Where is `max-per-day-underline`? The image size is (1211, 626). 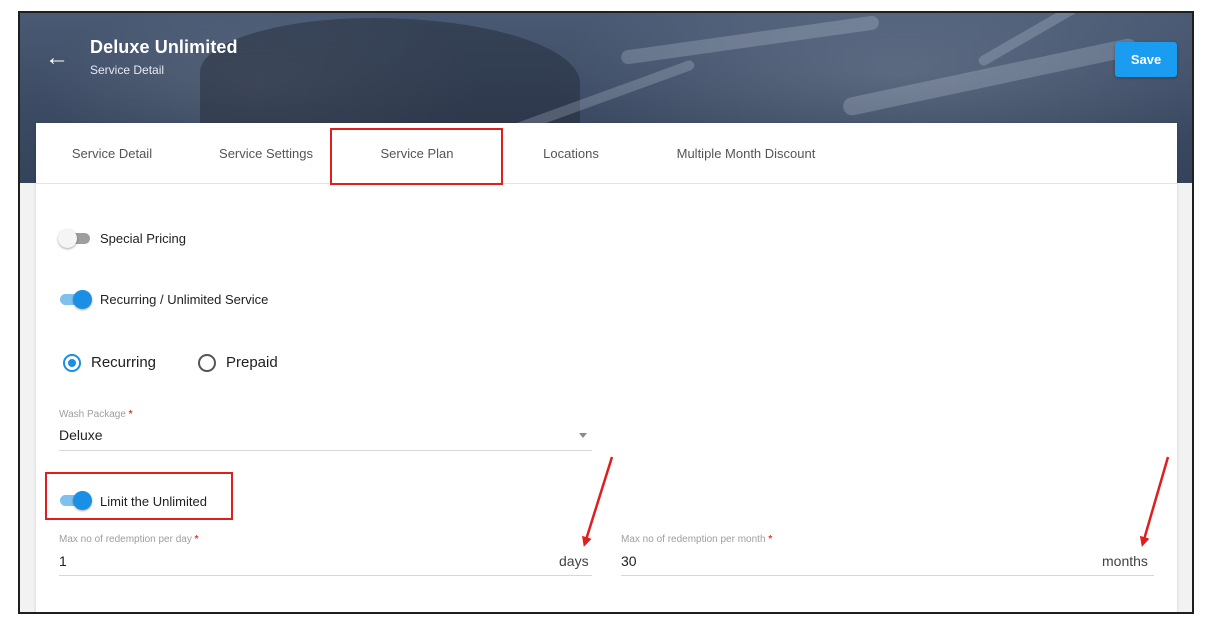 max-per-day-underline is located at coordinates (325, 575).